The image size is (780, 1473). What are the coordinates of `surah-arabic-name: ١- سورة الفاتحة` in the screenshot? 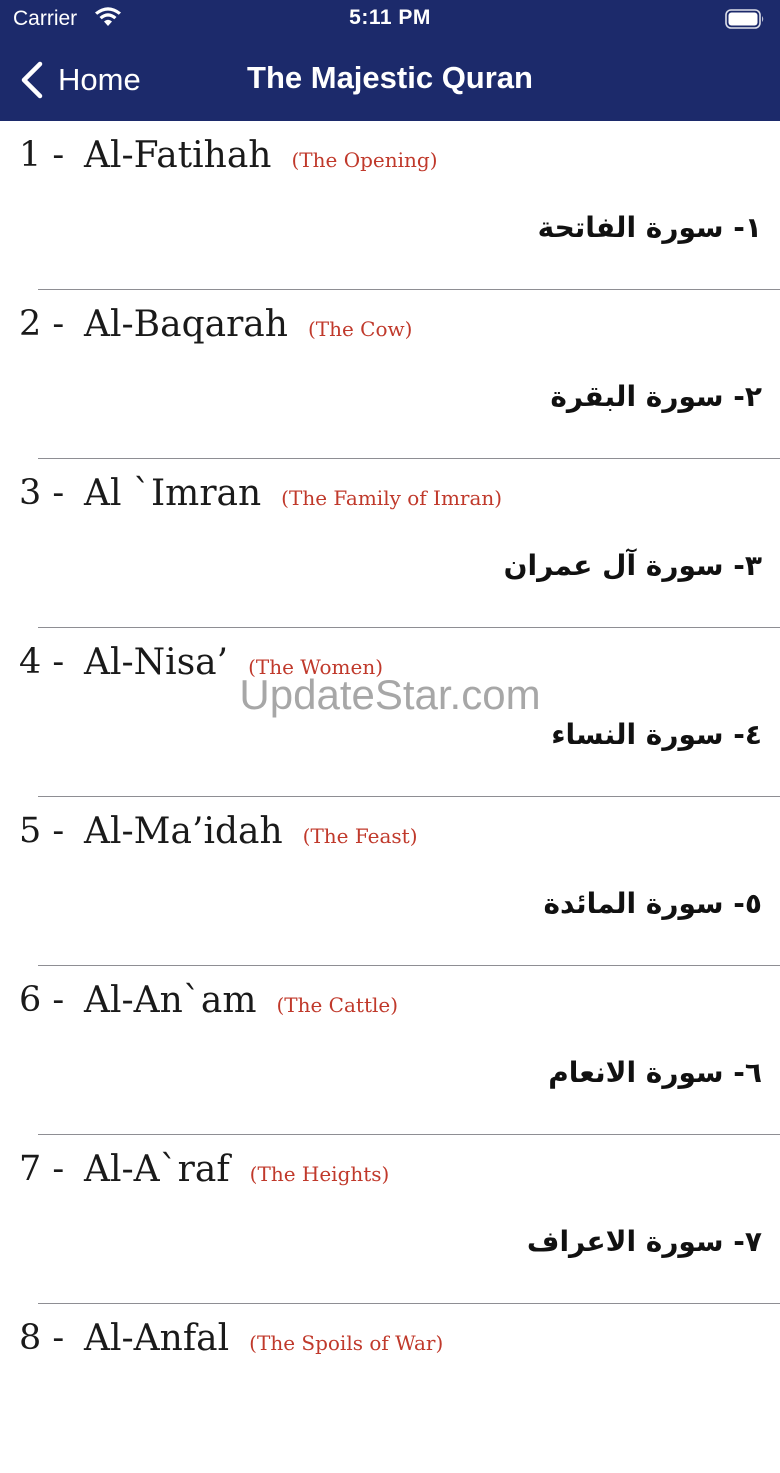 It's located at (649, 227).